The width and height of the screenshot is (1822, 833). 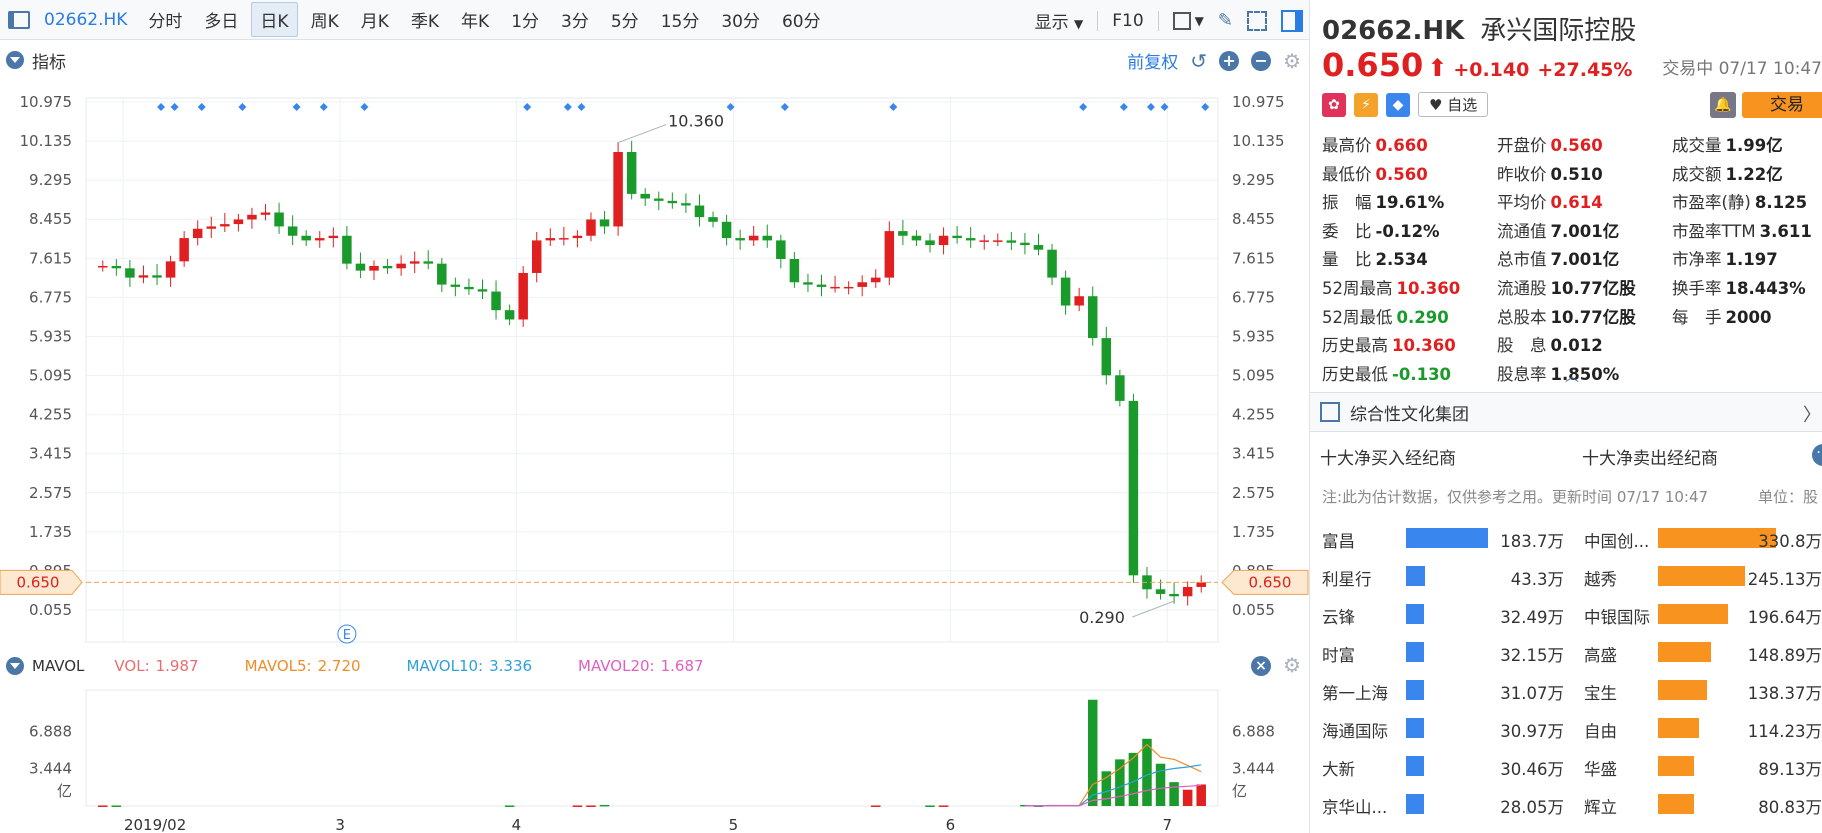 What do you see at coordinates (1747, 373) in the screenshot?
I see `quote-field` at bounding box center [1747, 373].